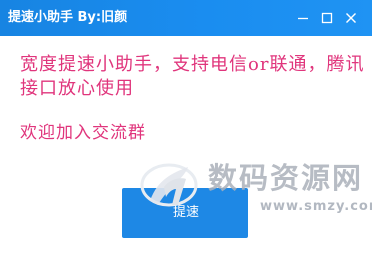 The image size is (372, 258). Describe the element at coordinates (68, 17) in the screenshot. I see `window-title: 提速小助手 By:旧颜` at that location.